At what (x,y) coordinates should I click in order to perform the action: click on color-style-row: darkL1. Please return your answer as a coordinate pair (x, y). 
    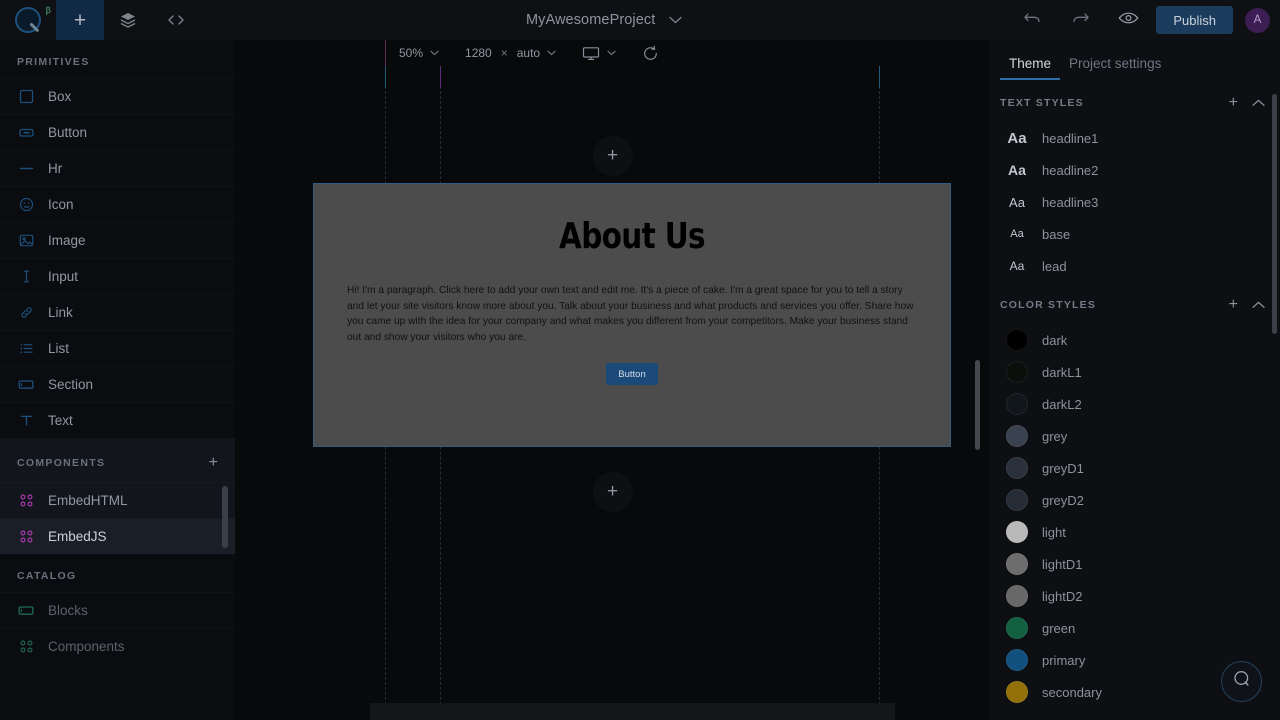
    Looking at the image, I should click on (1135, 372).